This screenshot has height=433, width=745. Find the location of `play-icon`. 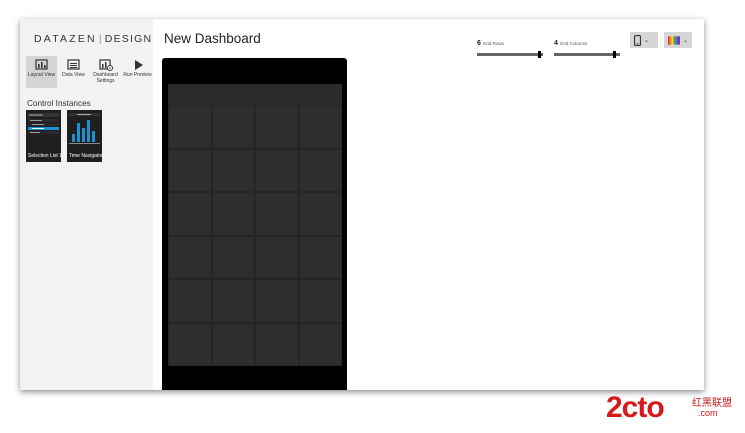

play-icon is located at coordinates (138, 65).